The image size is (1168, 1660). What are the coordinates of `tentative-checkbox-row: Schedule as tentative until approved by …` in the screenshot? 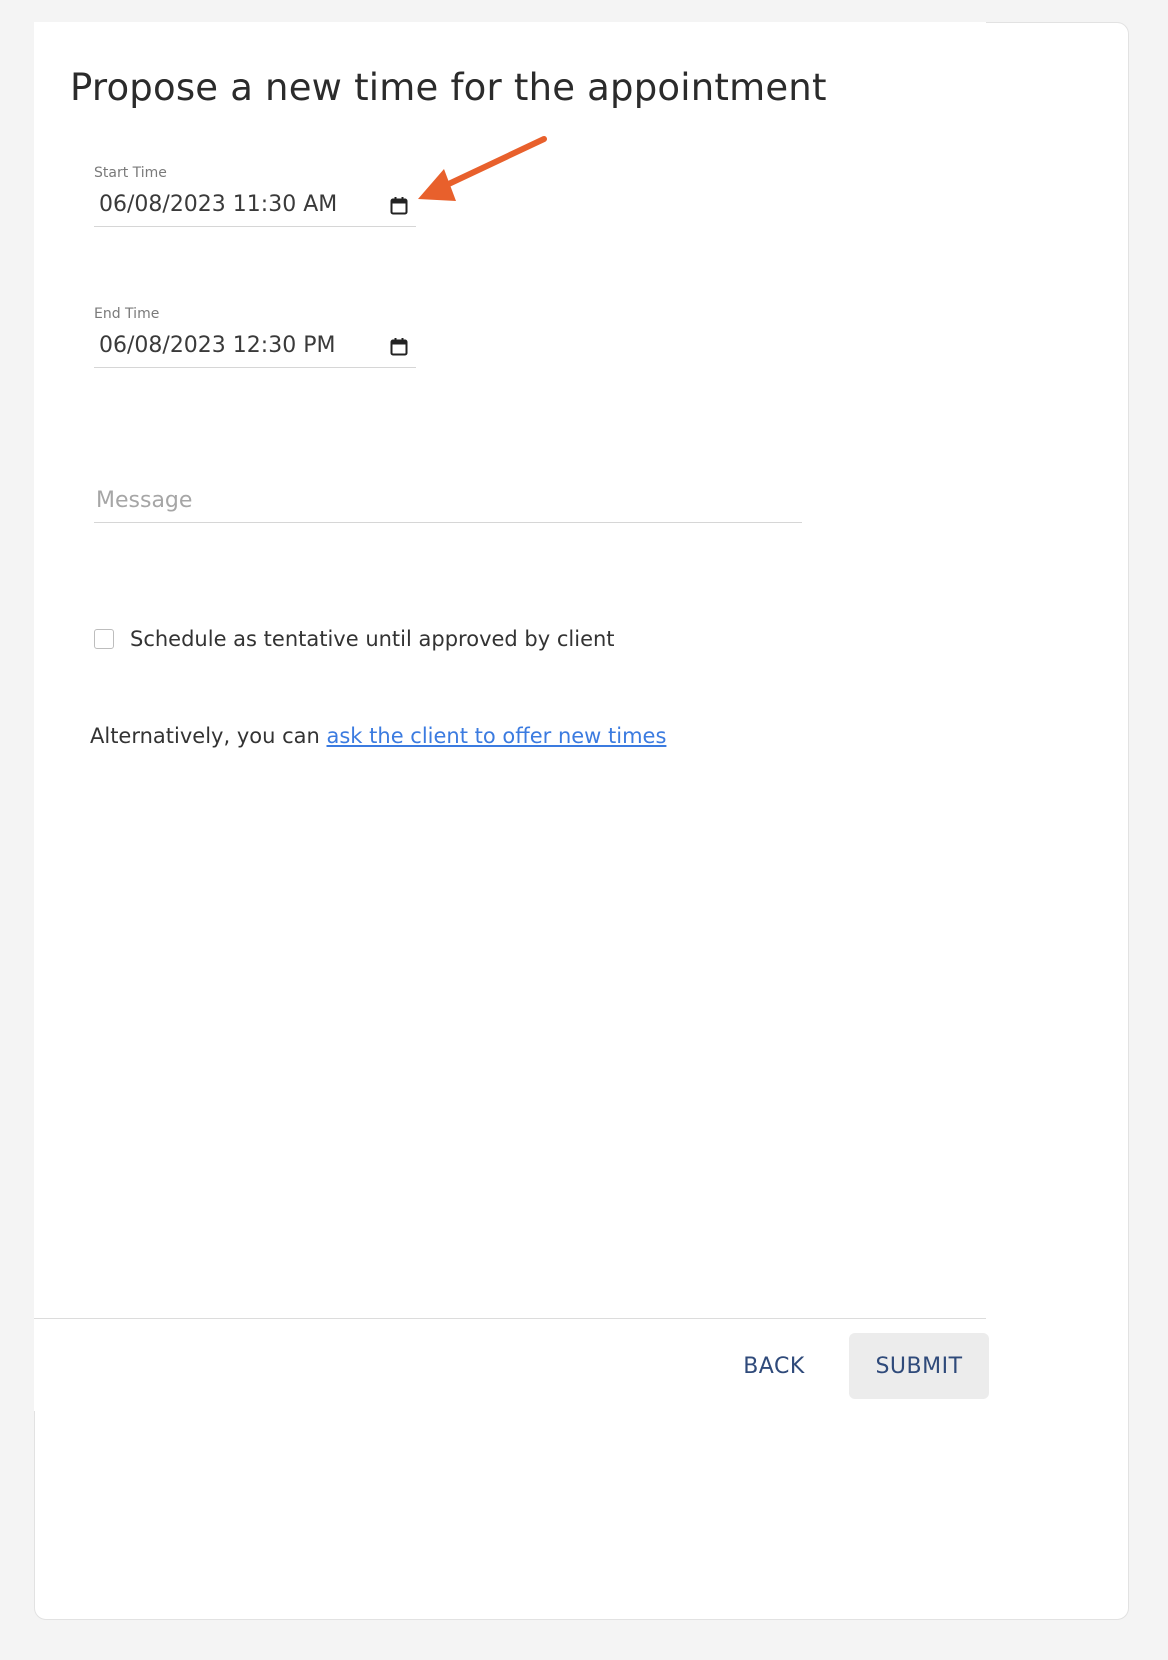 It's located at (354, 639).